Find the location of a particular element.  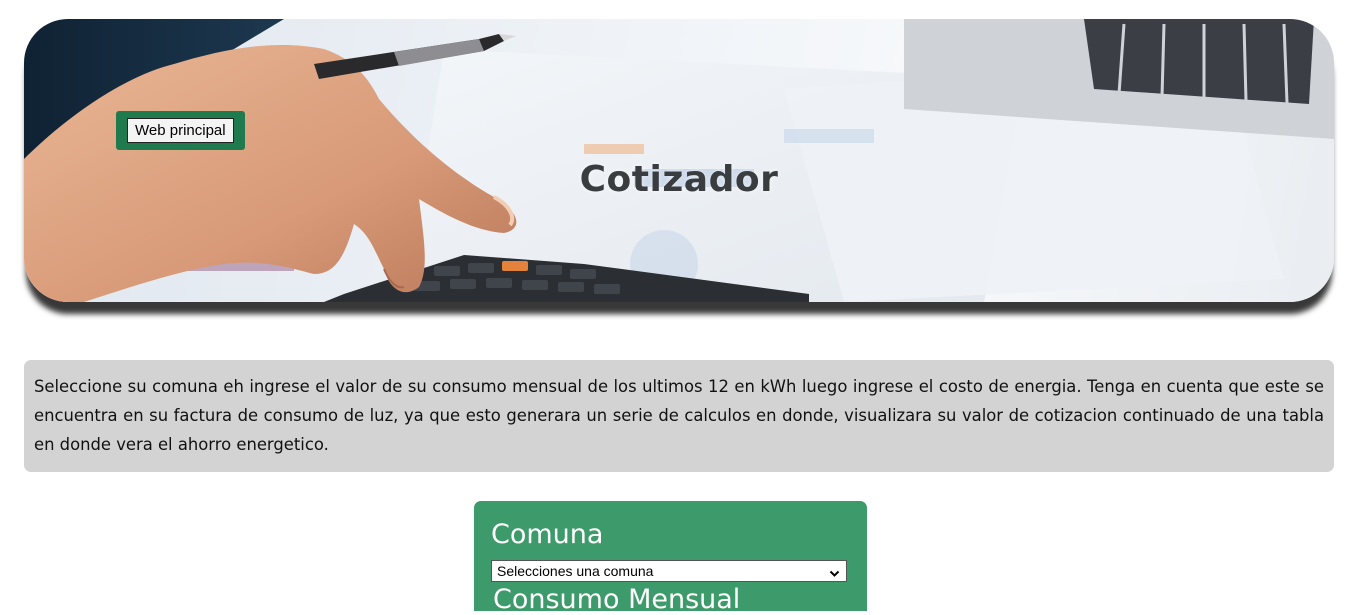

web-principal-button: Web principal is located at coordinates (180, 130).